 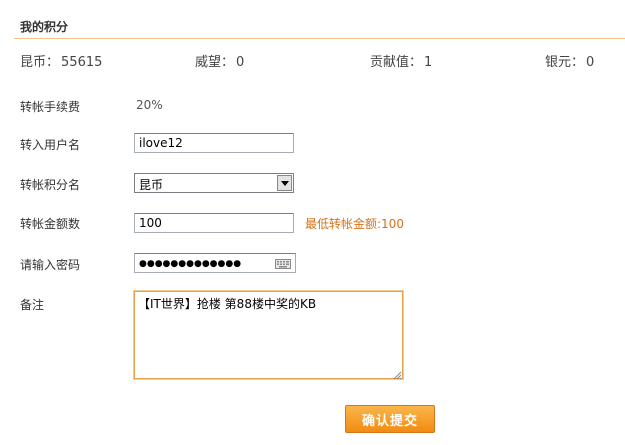 What do you see at coordinates (428, 62) in the screenshot?
I see `stat-value: 1` at bounding box center [428, 62].